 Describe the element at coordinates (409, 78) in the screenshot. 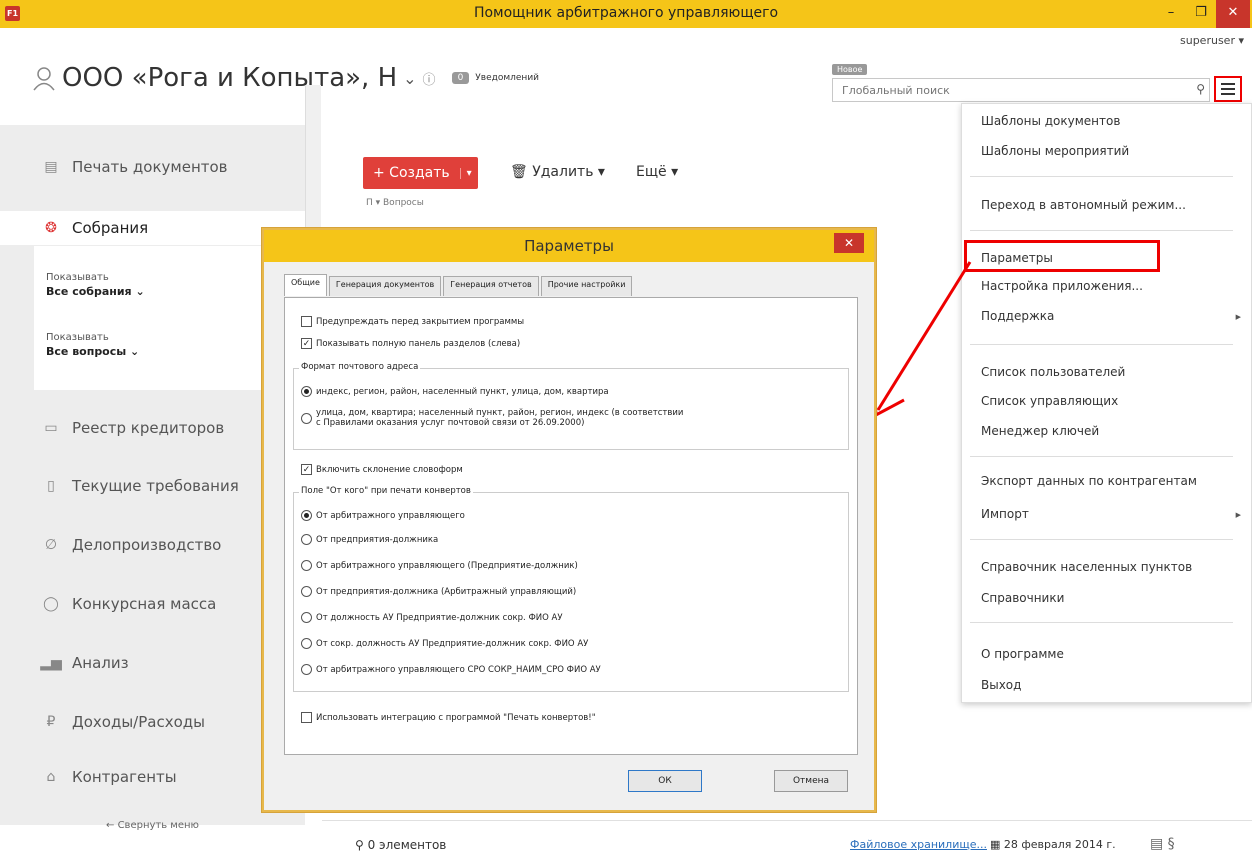

I see `chevron-down-icon: ⌄` at that location.